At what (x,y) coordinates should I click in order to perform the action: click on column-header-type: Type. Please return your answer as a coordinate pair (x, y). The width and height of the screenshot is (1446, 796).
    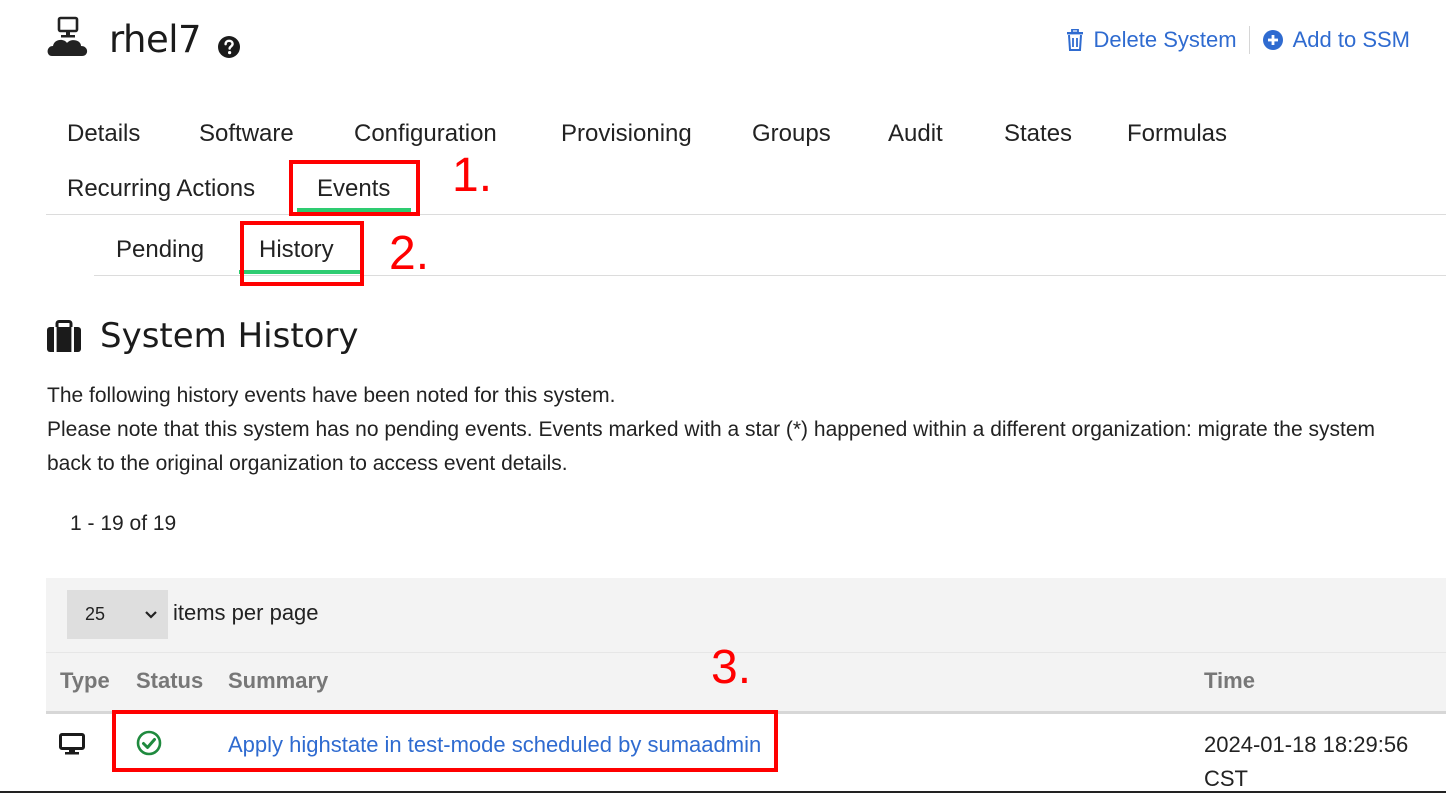
    Looking at the image, I should click on (85, 681).